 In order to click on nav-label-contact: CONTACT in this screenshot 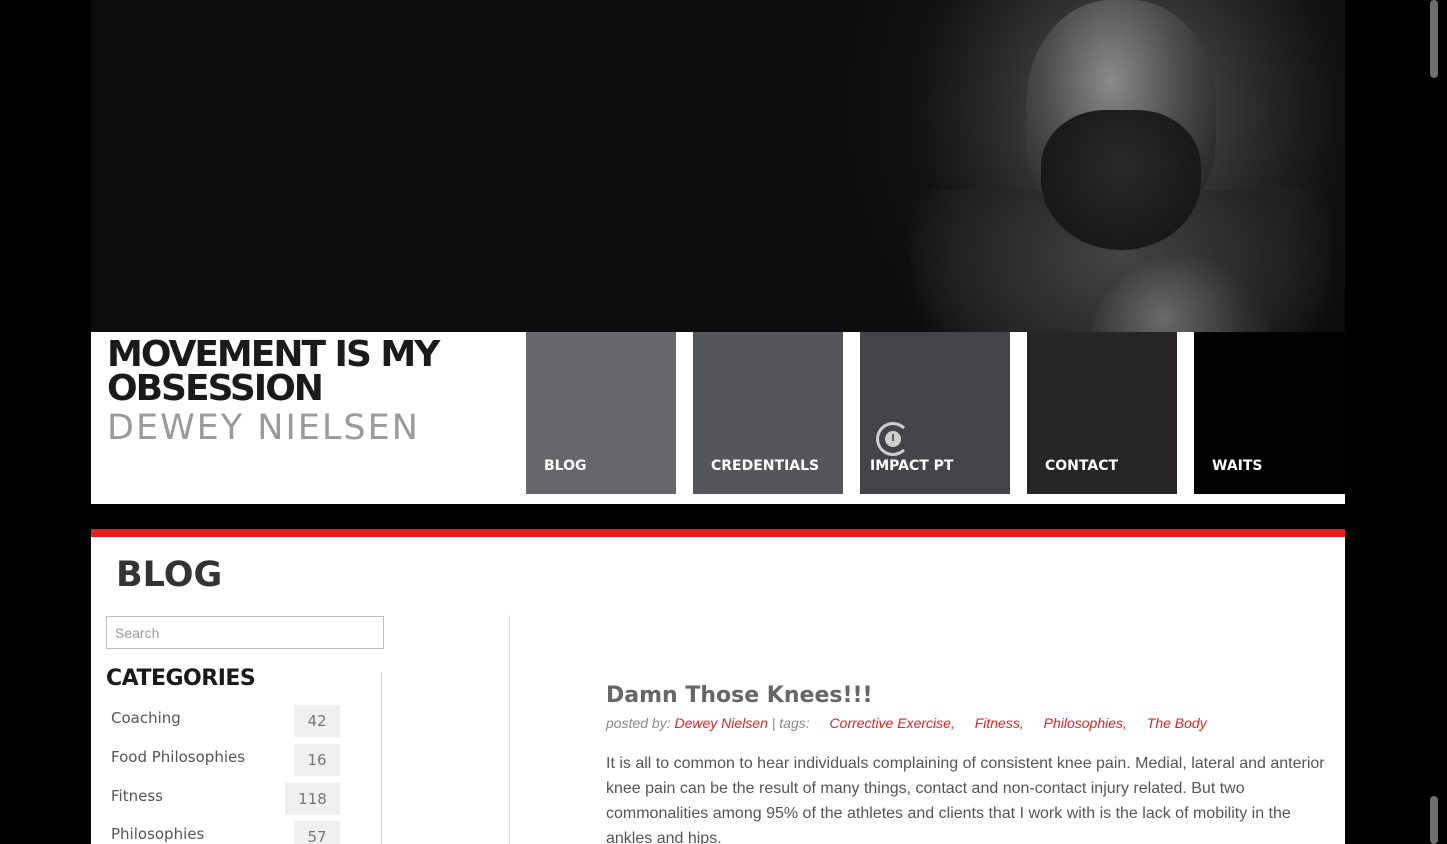, I will do `click(1082, 466)`.